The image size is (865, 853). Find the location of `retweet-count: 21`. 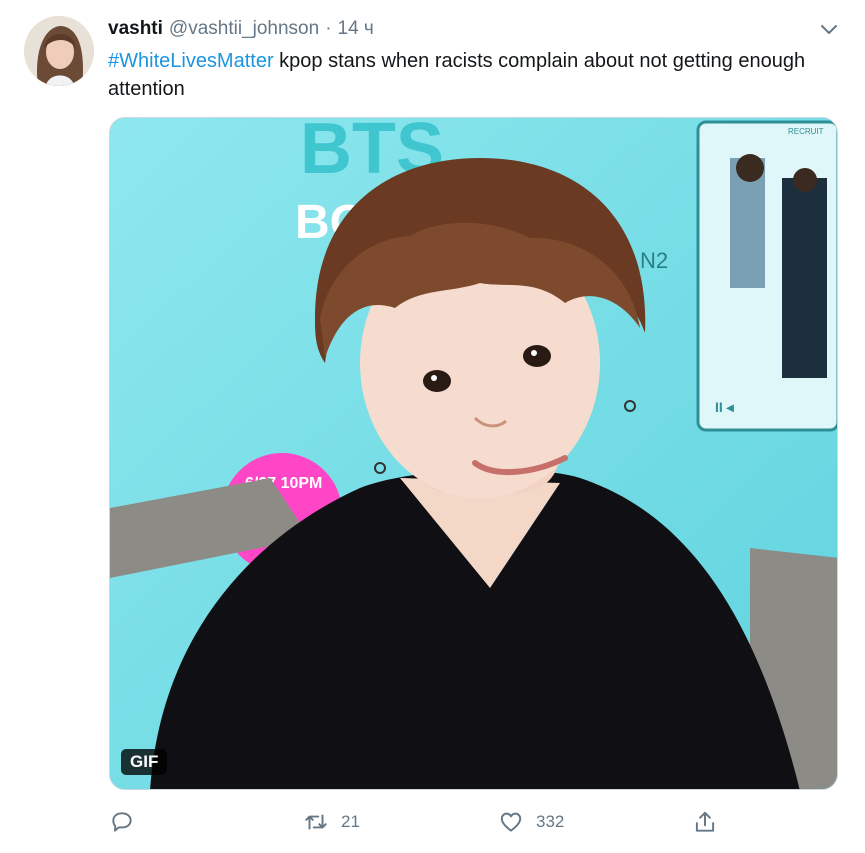

retweet-count: 21 is located at coordinates (350, 821).